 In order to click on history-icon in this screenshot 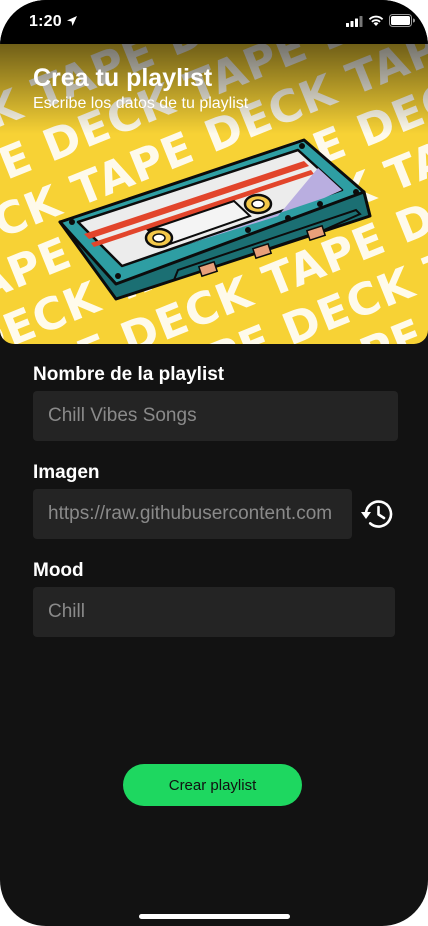, I will do `click(377, 514)`.